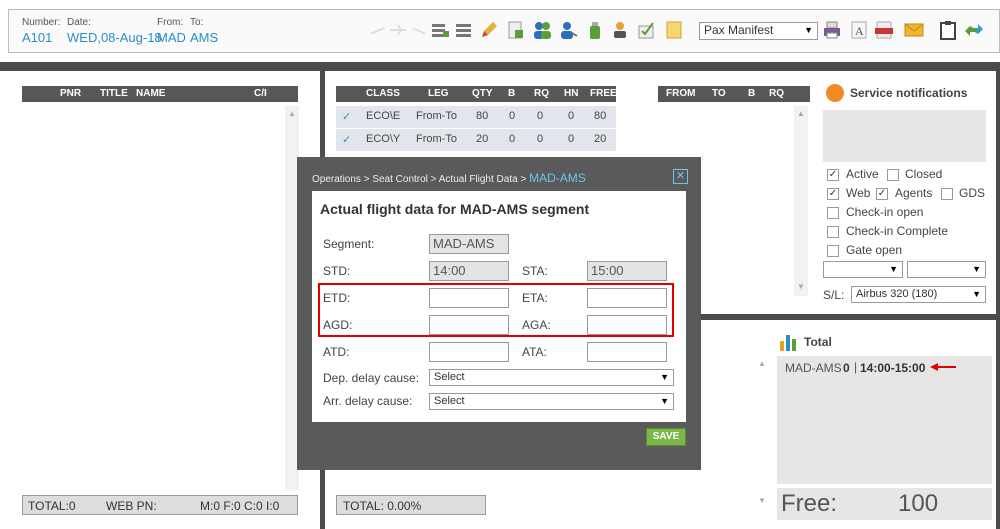 The image size is (1000, 529). I want to click on total-count: 0, so click(846, 368).